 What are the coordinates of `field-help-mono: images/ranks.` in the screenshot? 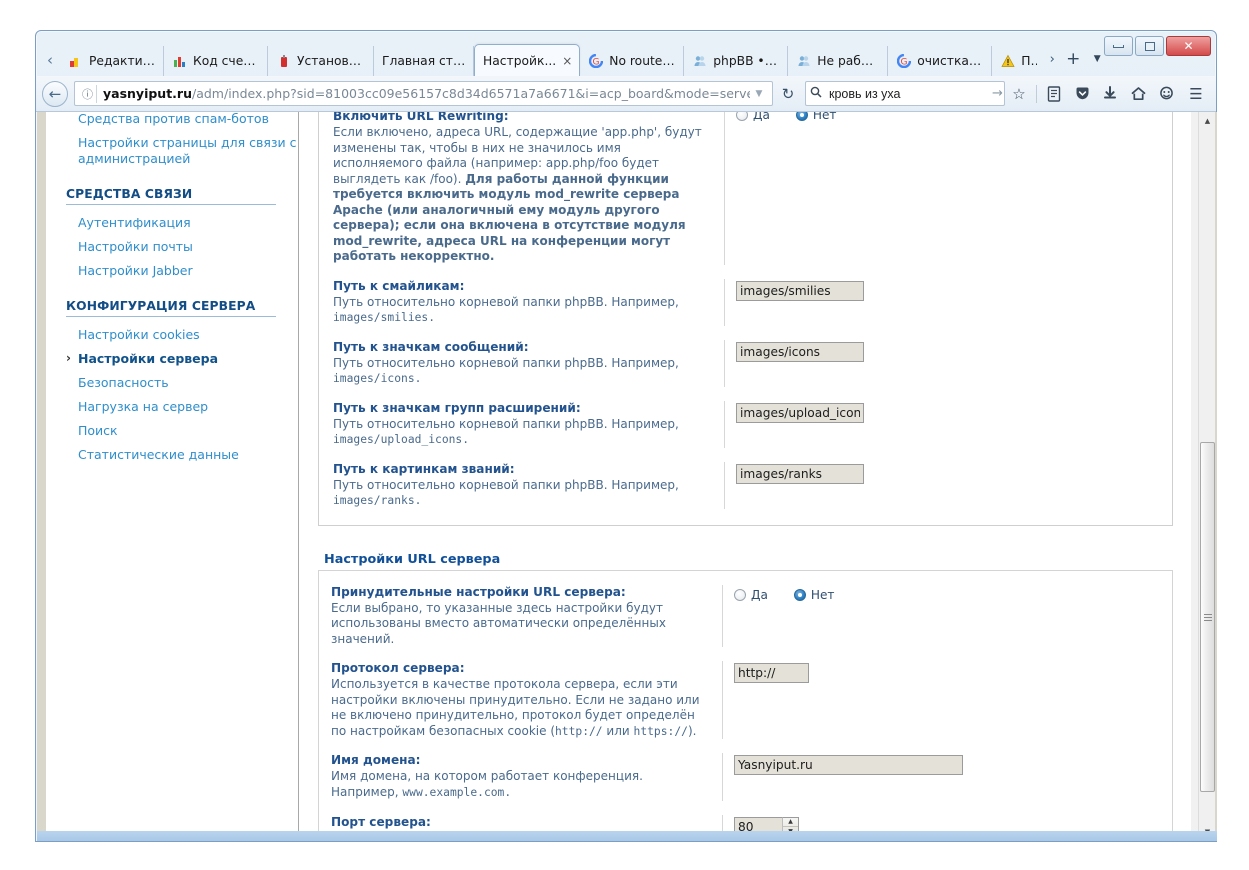 It's located at (377, 500).